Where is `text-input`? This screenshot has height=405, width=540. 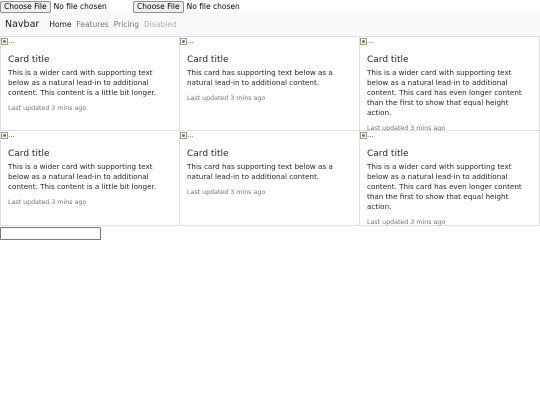
text-input is located at coordinates (50, 233).